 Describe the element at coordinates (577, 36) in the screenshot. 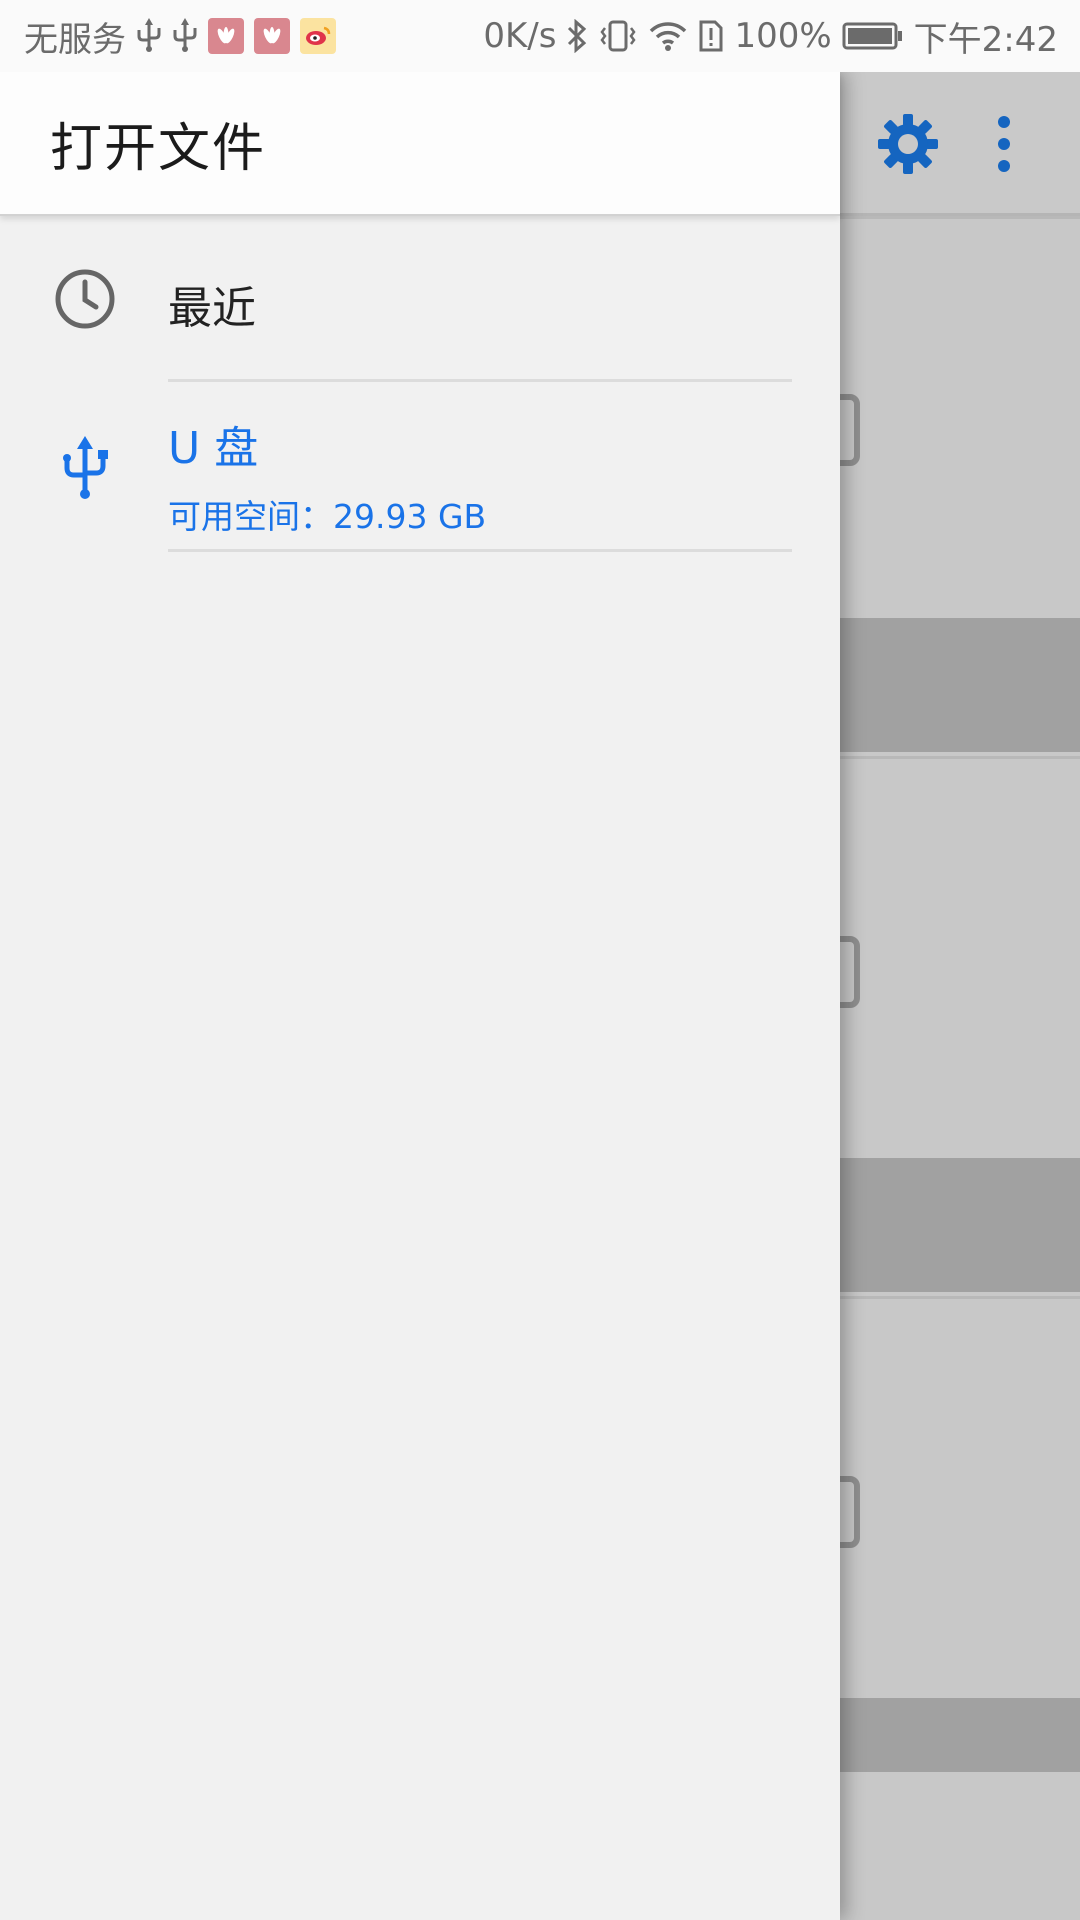

I see `bluetooth-icon` at that location.